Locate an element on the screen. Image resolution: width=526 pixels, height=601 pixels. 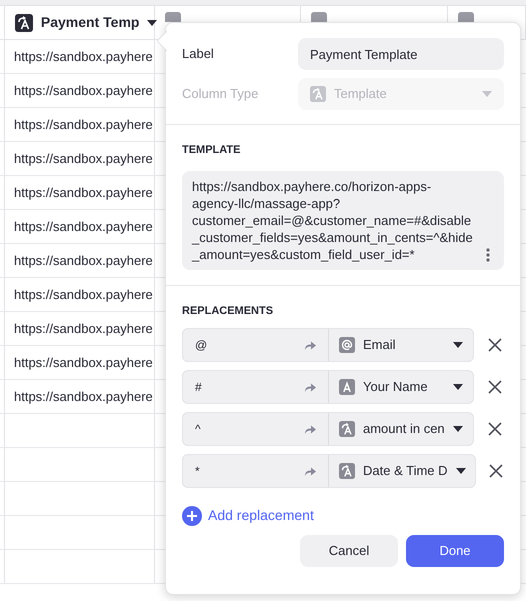
token-input: * is located at coordinates (249, 471).